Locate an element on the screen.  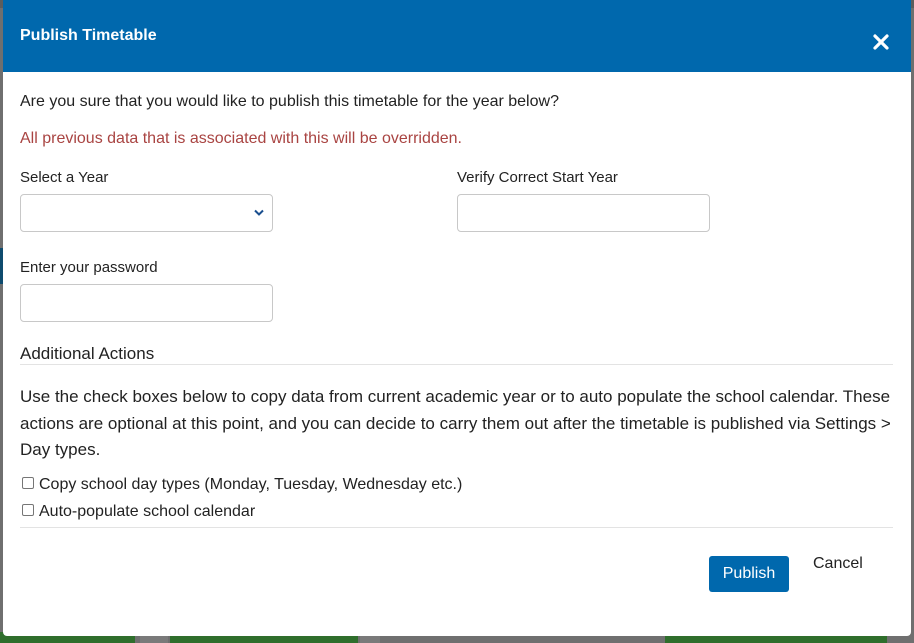
additional-actions-title: Additional Actions is located at coordinates (87, 353).